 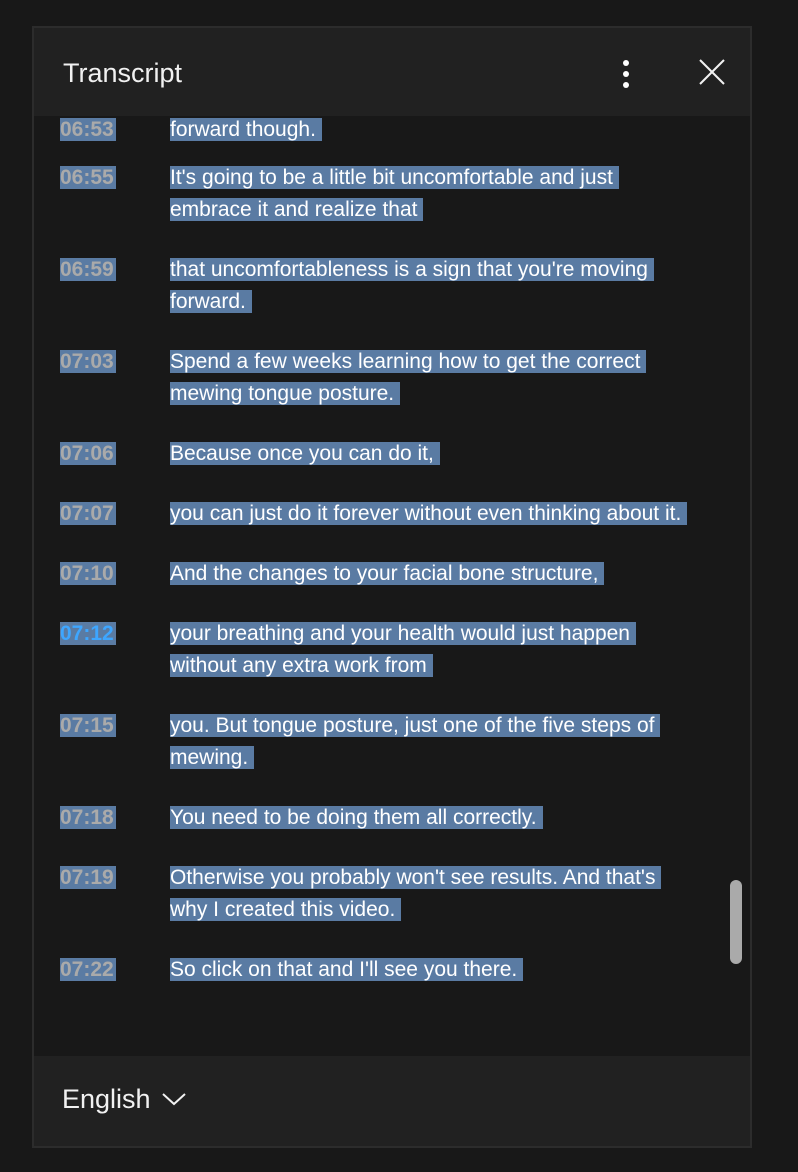 I want to click on segment-text-content: forward though., so click(x=246, y=129).